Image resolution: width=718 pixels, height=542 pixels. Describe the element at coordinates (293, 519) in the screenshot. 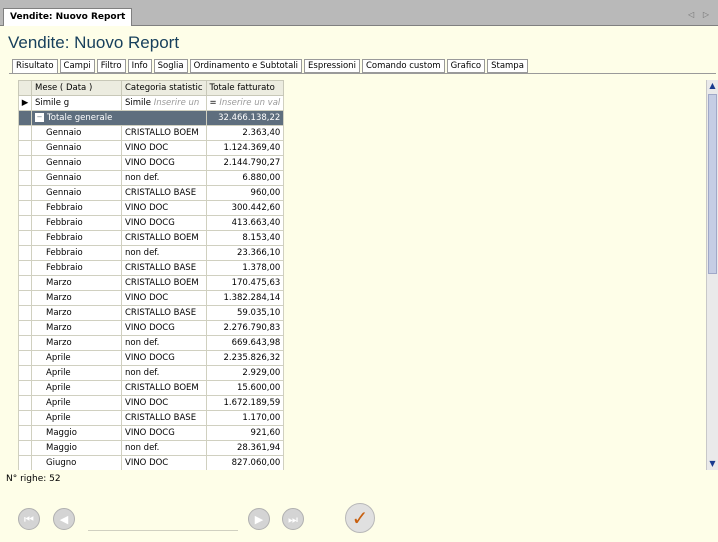

I see `last-record-button: ⏭` at that location.